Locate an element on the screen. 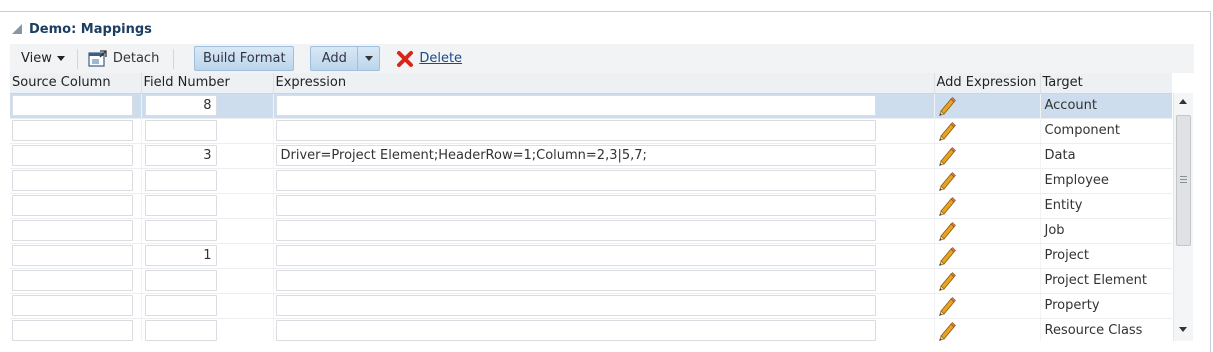 The height and width of the screenshot is (352, 1213). table-row: Entity is located at coordinates (591, 206).